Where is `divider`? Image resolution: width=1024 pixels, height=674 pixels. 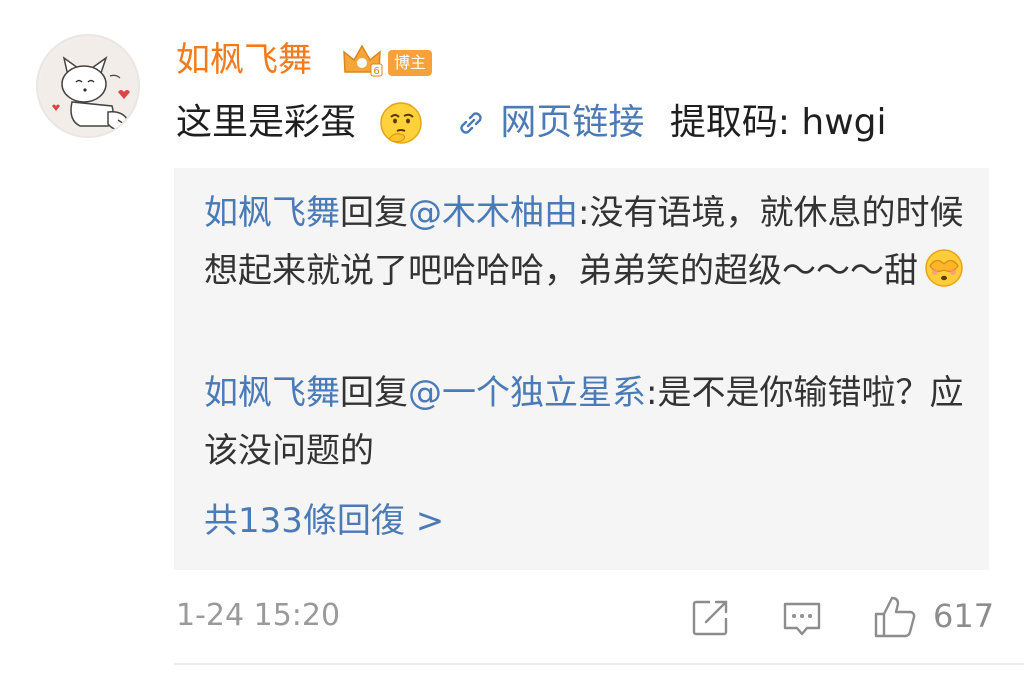 divider is located at coordinates (599, 664).